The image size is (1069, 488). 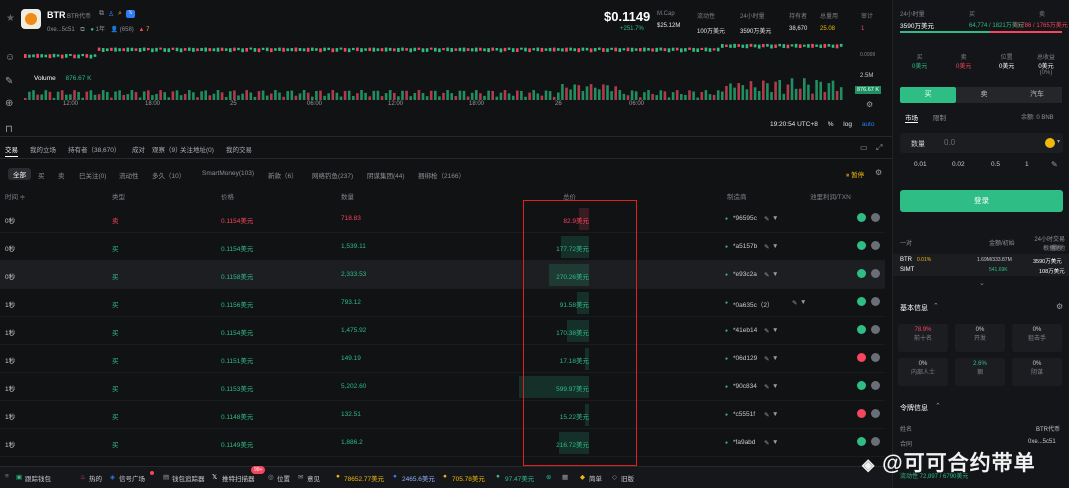 What do you see at coordinates (939, 117) in the screenshot?
I see `mode-limit: 限制` at bounding box center [939, 117].